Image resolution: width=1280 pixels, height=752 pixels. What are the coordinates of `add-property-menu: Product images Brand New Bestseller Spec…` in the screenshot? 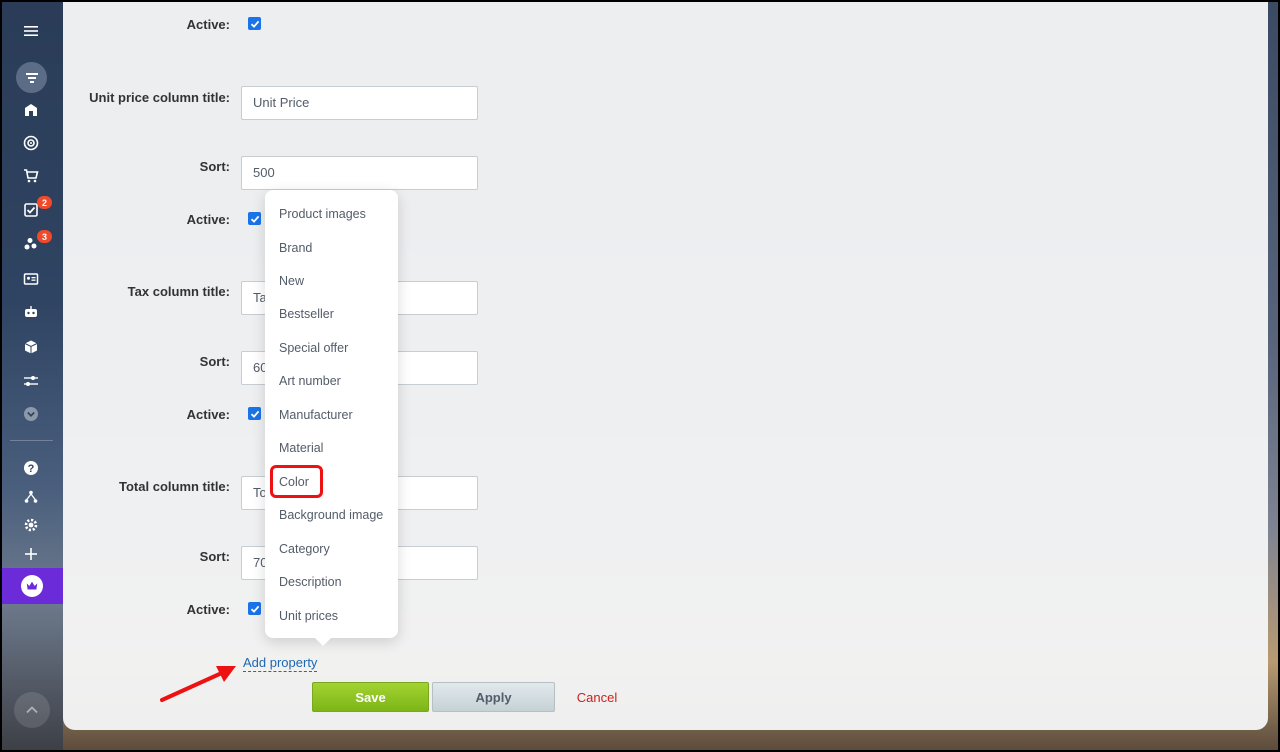 It's located at (331, 418).